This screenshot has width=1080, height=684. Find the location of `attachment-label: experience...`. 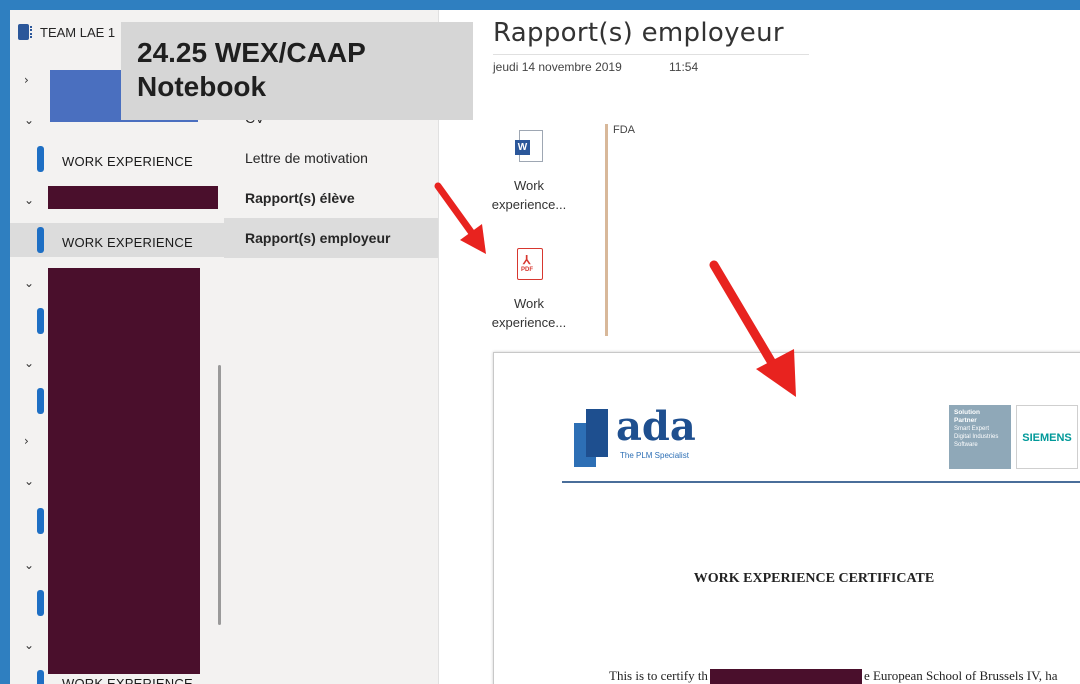

attachment-label: experience... is located at coordinates (529, 322).